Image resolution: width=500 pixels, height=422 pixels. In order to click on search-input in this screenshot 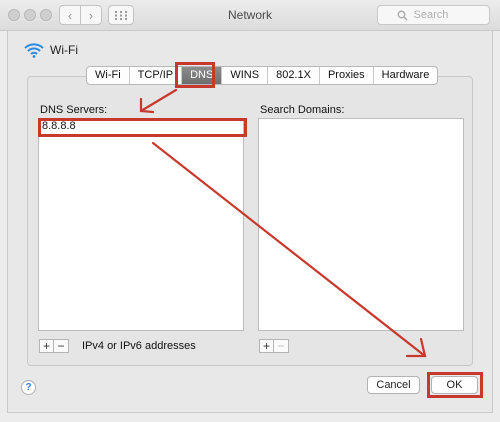, I will do `click(441, 15)`.